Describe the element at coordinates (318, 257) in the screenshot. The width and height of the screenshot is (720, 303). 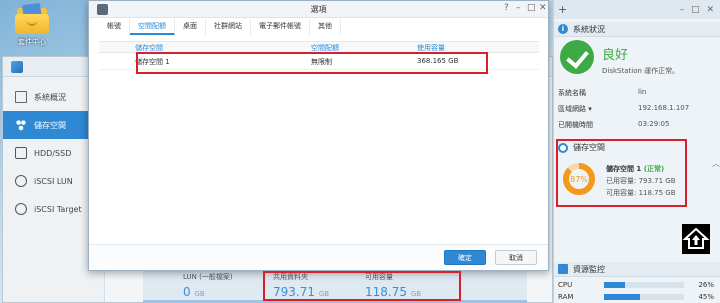
I see `dialog-footer: 確定 取消` at that location.